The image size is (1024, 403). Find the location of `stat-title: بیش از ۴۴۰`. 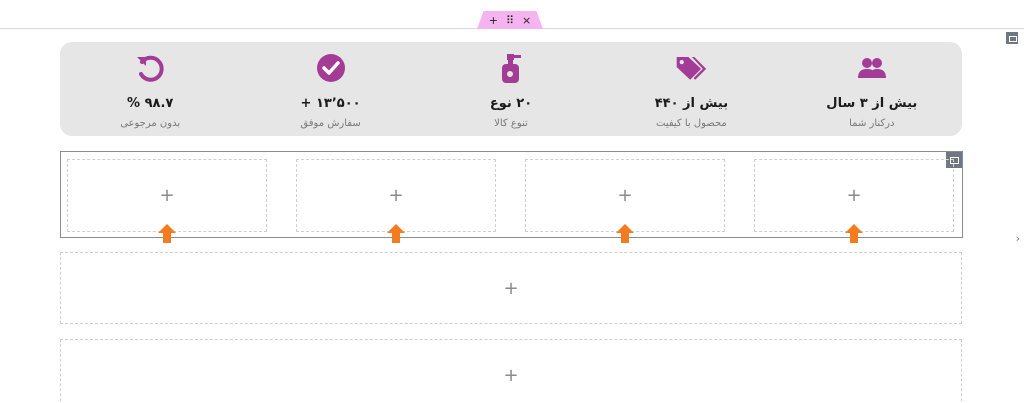

stat-title: بیش از ۴۴۰ is located at coordinates (691, 103).